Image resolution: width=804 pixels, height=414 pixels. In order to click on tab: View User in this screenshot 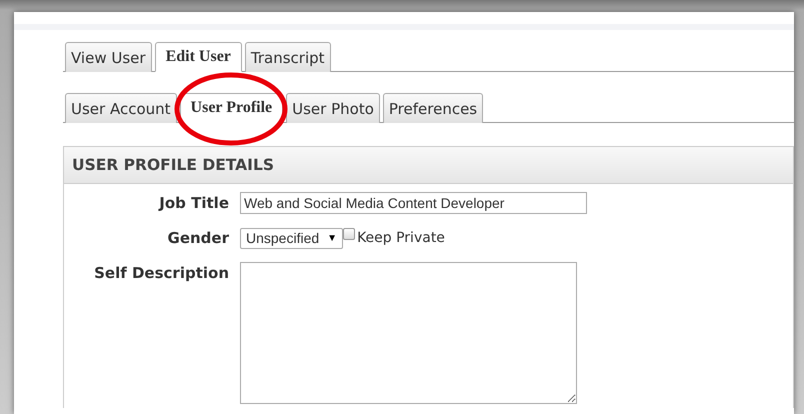, I will do `click(108, 57)`.